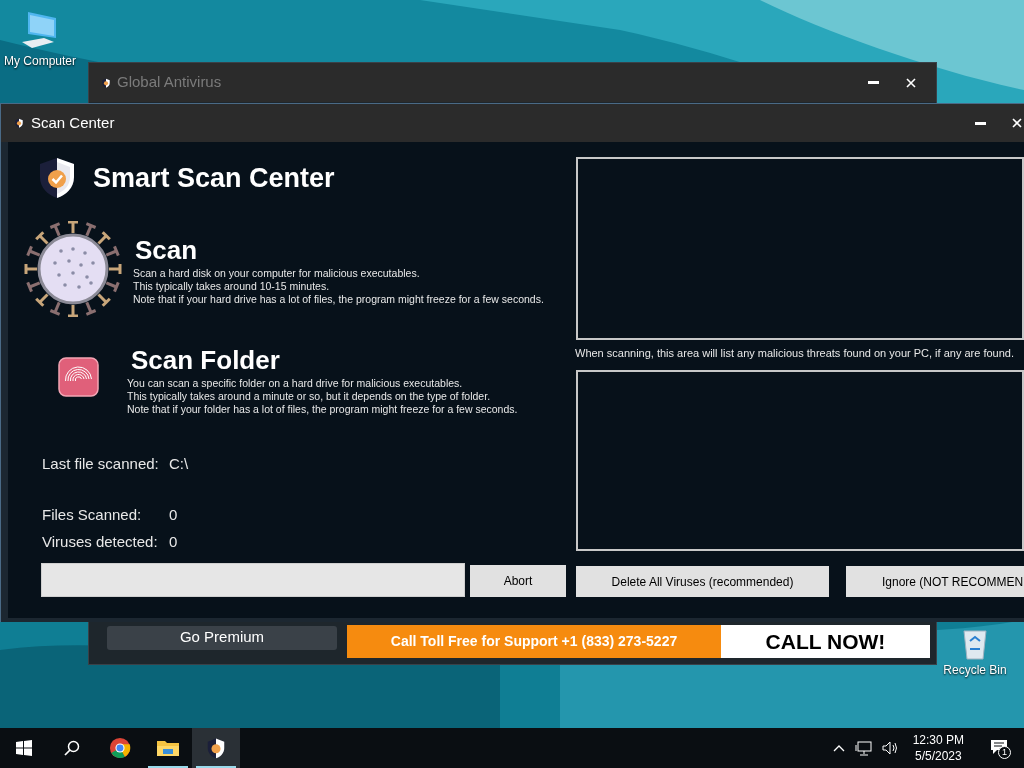  Describe the element at coordinates (534, 641) in the screenshot. I see `support-banner: Call Toll Free for Support +1 (833) 273-5227` at that location.